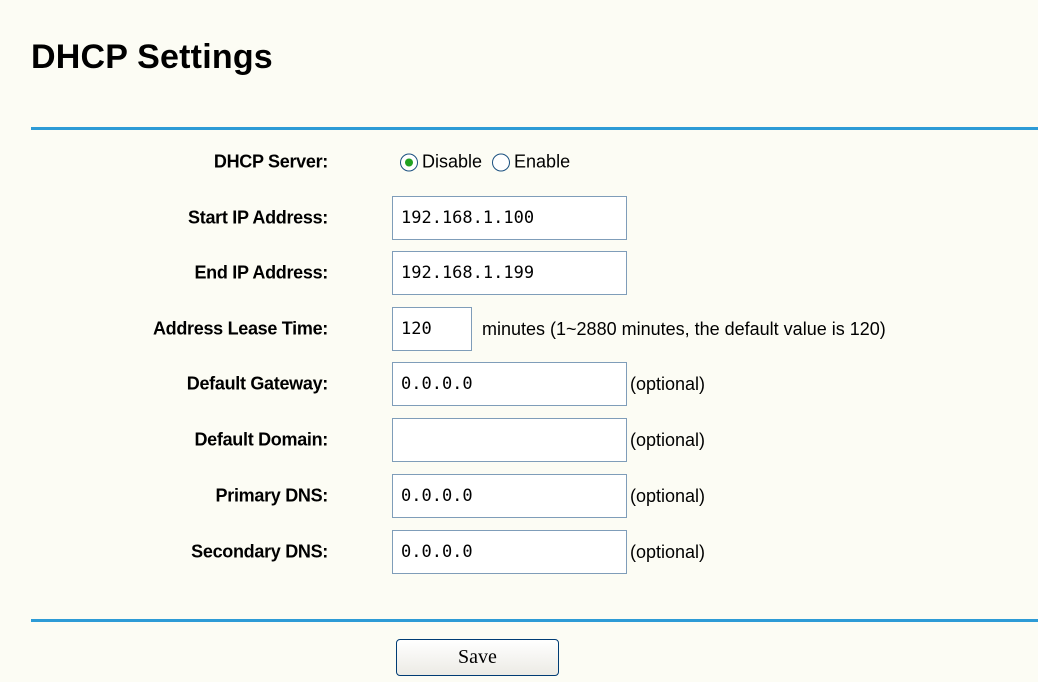 The height and width of the screenshot is (682, 1038). I want to click on default-domain-label: Default Domain:, so click(261, 439).